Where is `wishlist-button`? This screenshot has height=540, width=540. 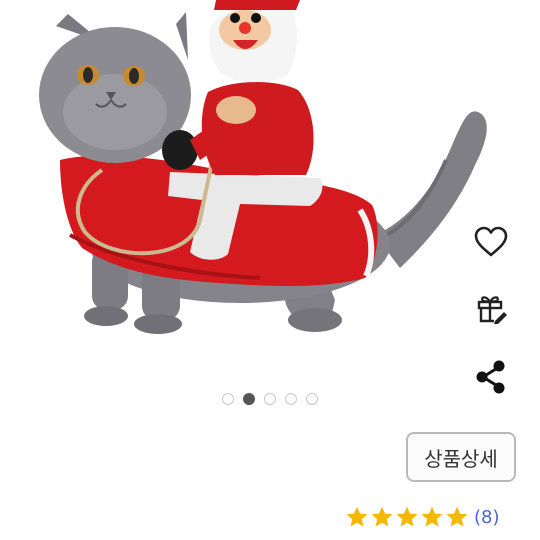
wishlist-button is located at coordinates (491, 242).